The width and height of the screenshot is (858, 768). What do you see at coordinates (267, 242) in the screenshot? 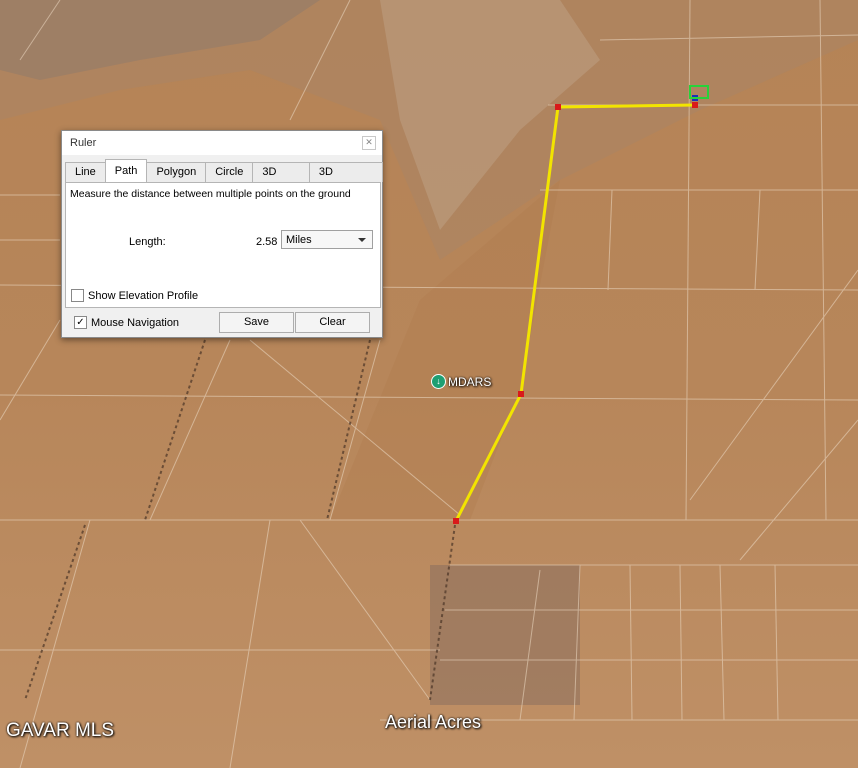
I see `length-value: 2.58` at bounding box center [267, 242].